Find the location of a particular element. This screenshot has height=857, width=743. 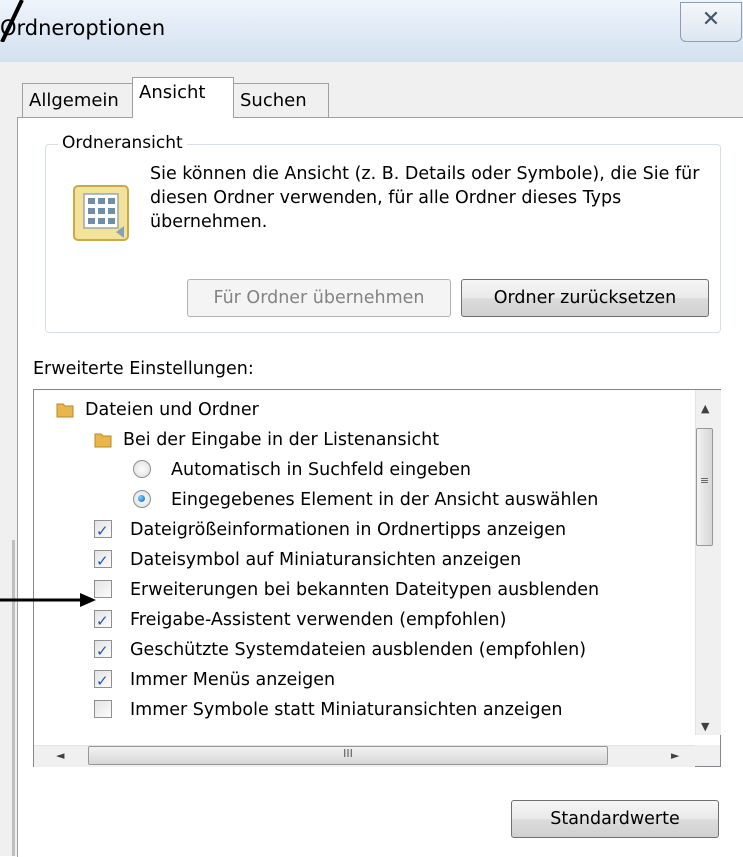

button-label: Ordner zurücksetzen is located at coordinates (585, 298).